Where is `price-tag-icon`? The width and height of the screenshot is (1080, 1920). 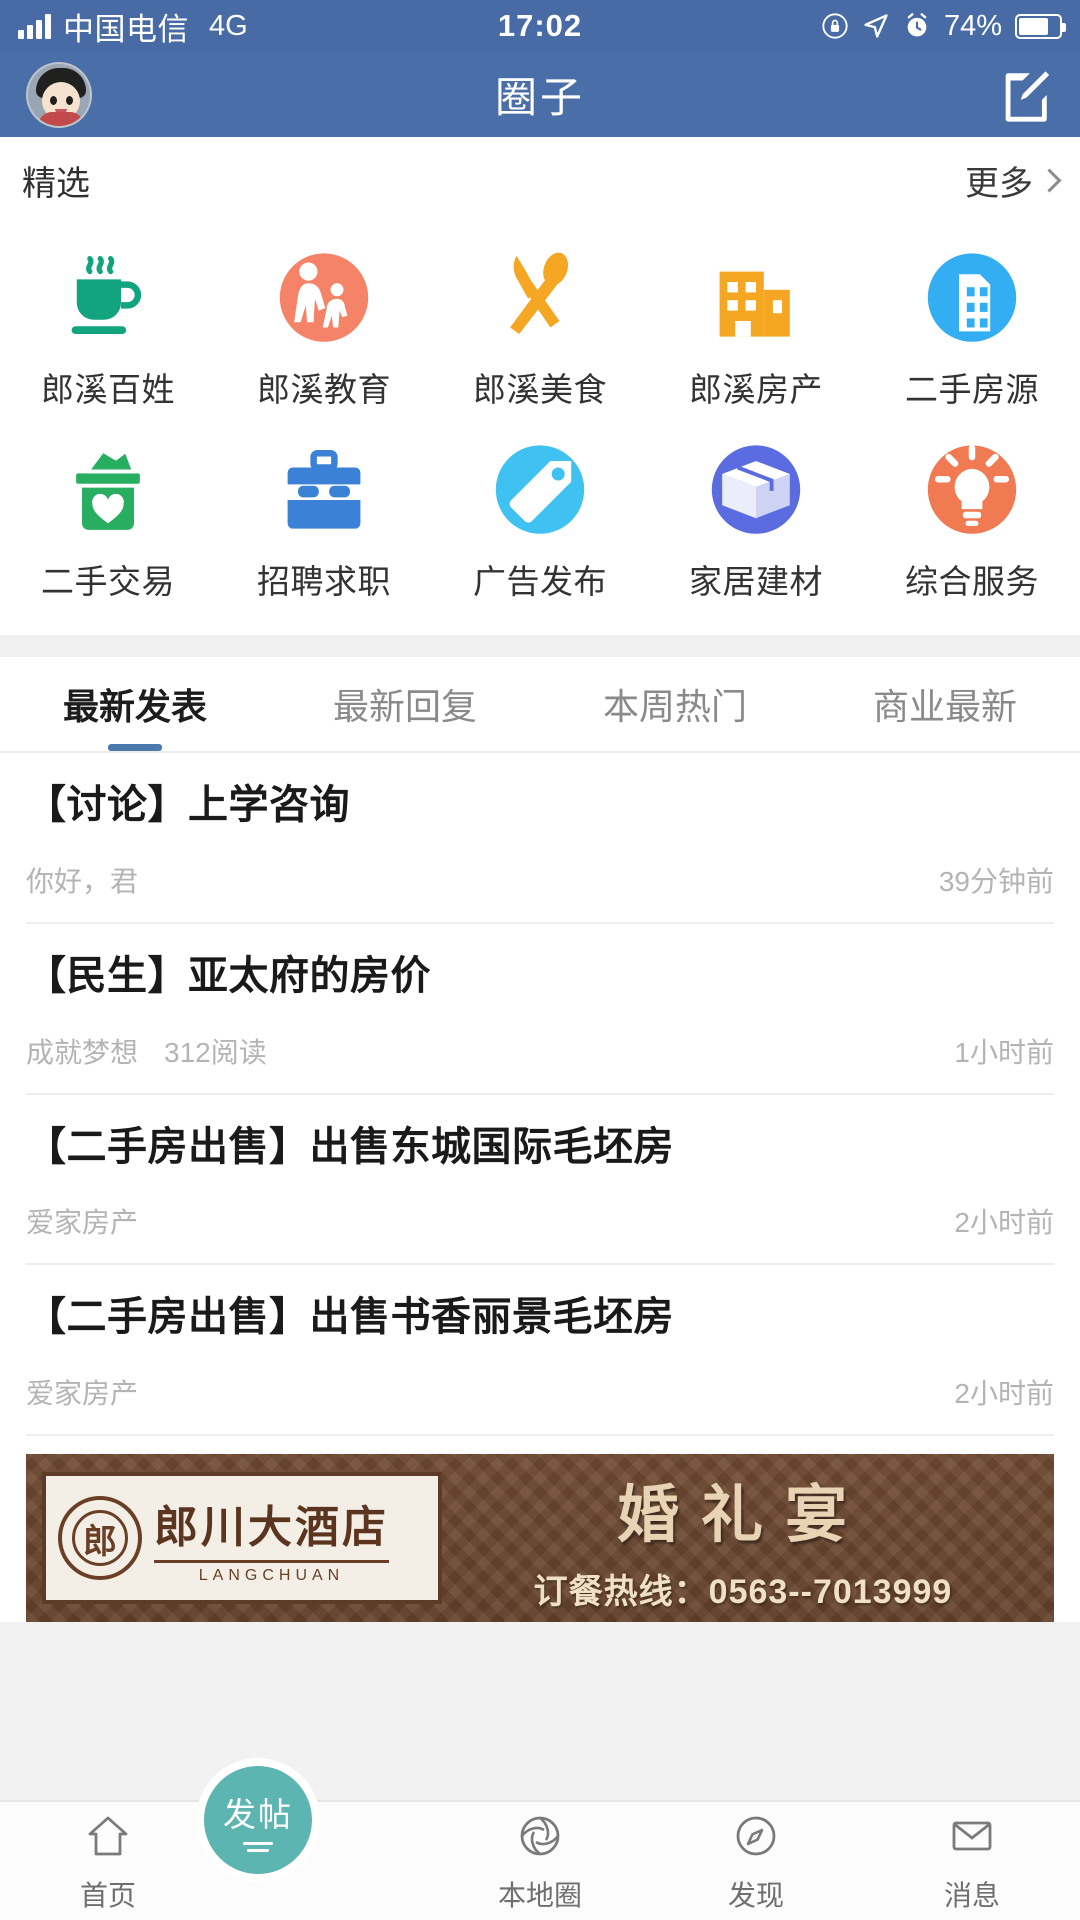
price-tag-icon is located at coordinates (540, 487).